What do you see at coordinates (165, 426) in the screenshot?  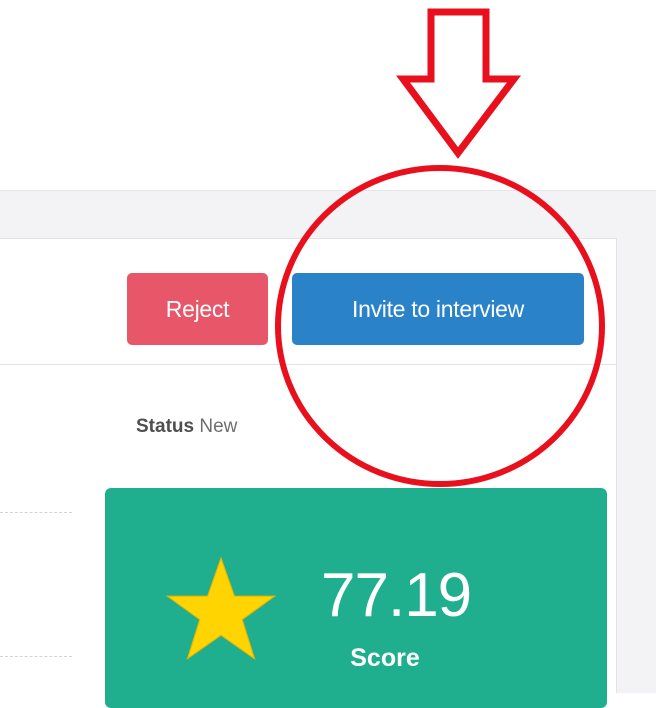 I see `status-label: Status` at bounding box center [165, 426].